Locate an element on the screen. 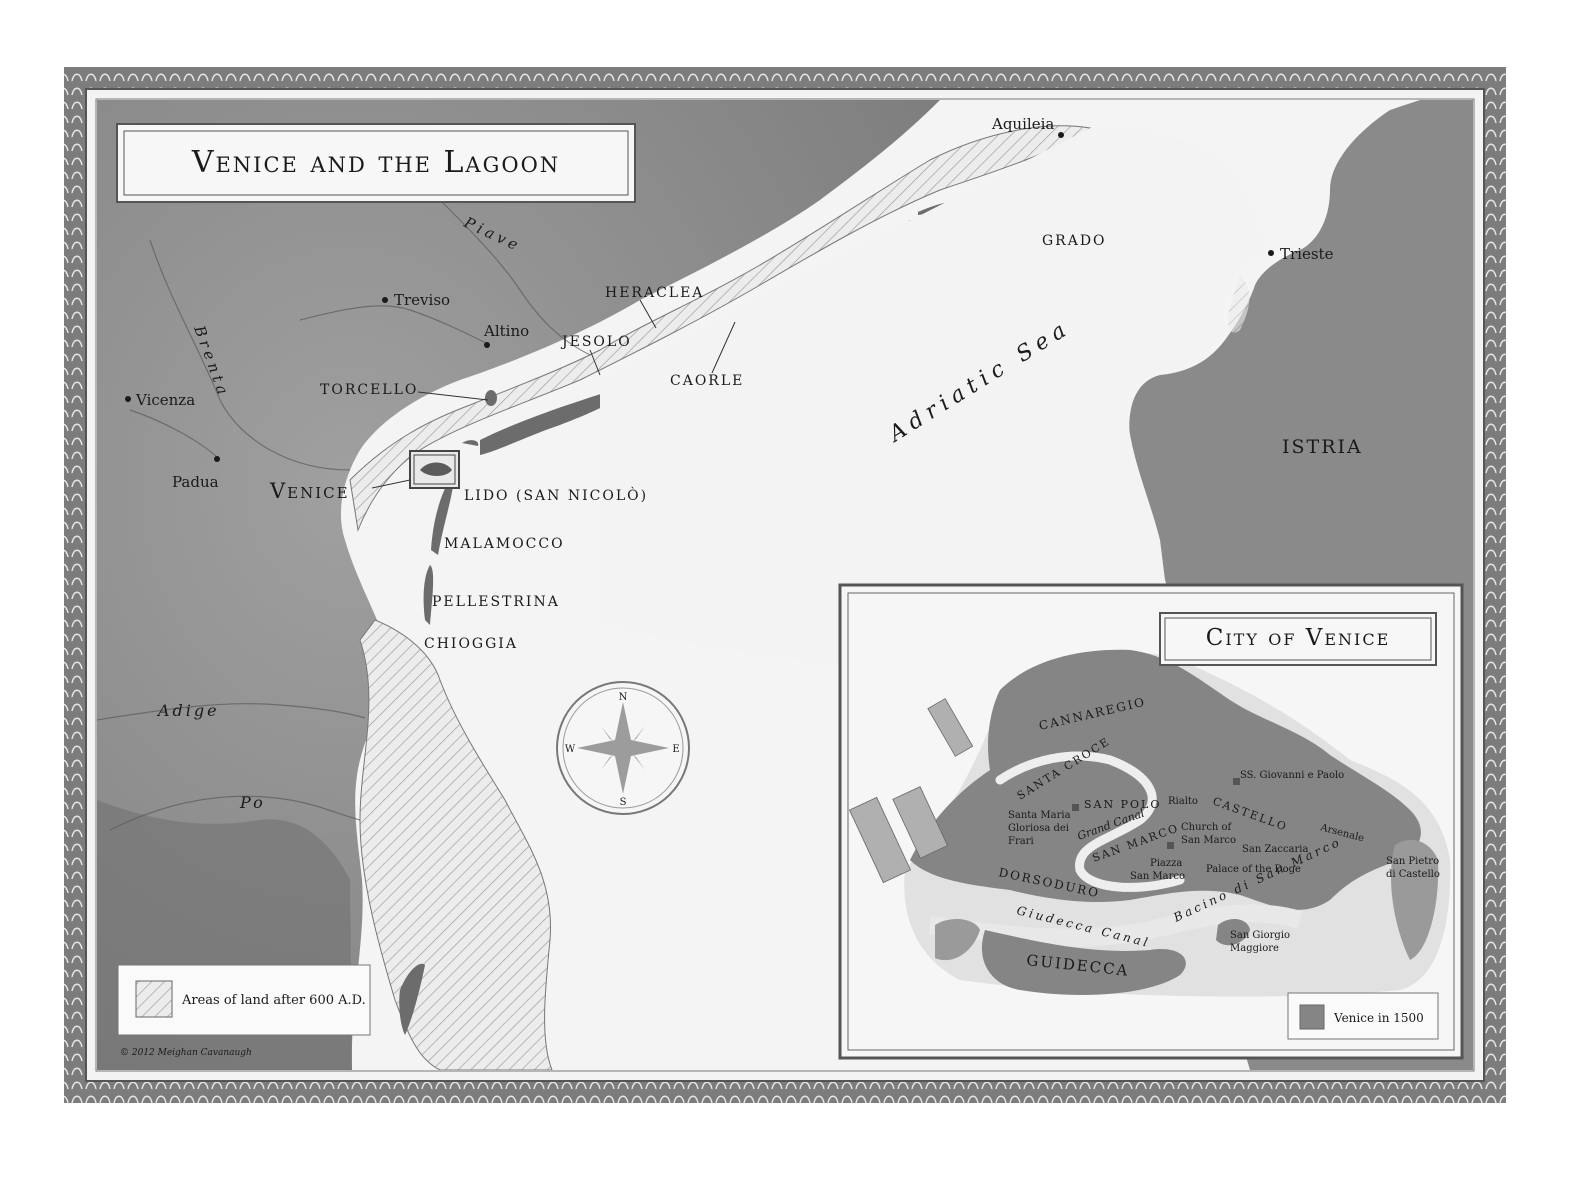 This screenshot has height=1193, width=1591. legend-main: Areas of land after 600 A.D. is located at coordinates (244, 1000).